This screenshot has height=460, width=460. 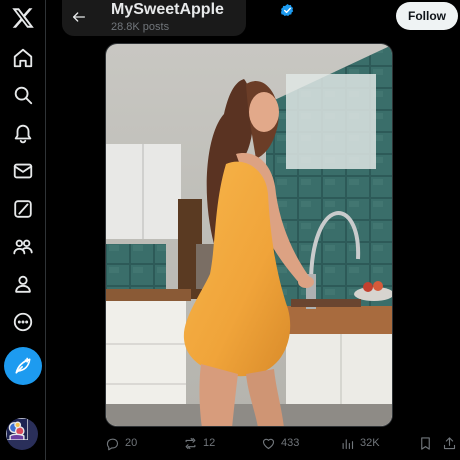 I want to click on home-icon, so click(x=23, y=58).